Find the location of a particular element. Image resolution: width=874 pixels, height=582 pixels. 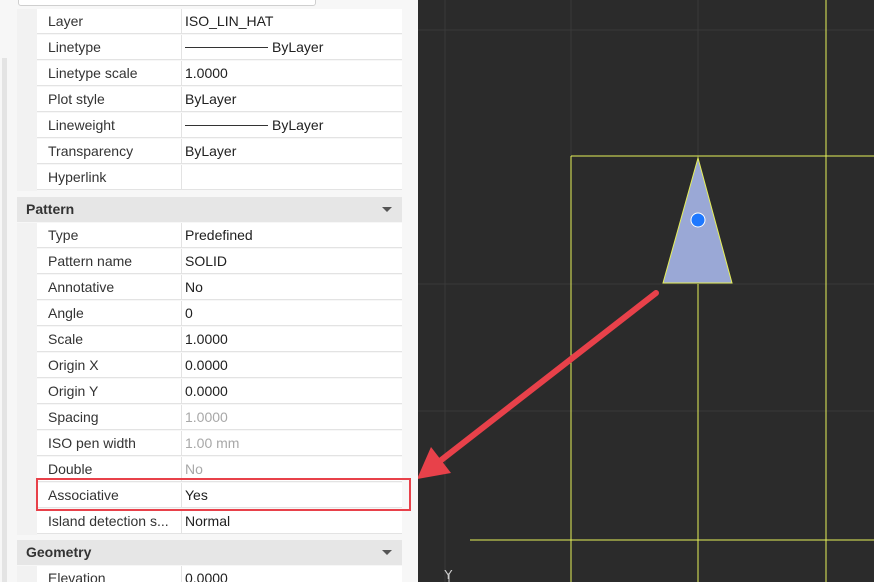

property-value: Predefined is located at coordinates (219, 235).